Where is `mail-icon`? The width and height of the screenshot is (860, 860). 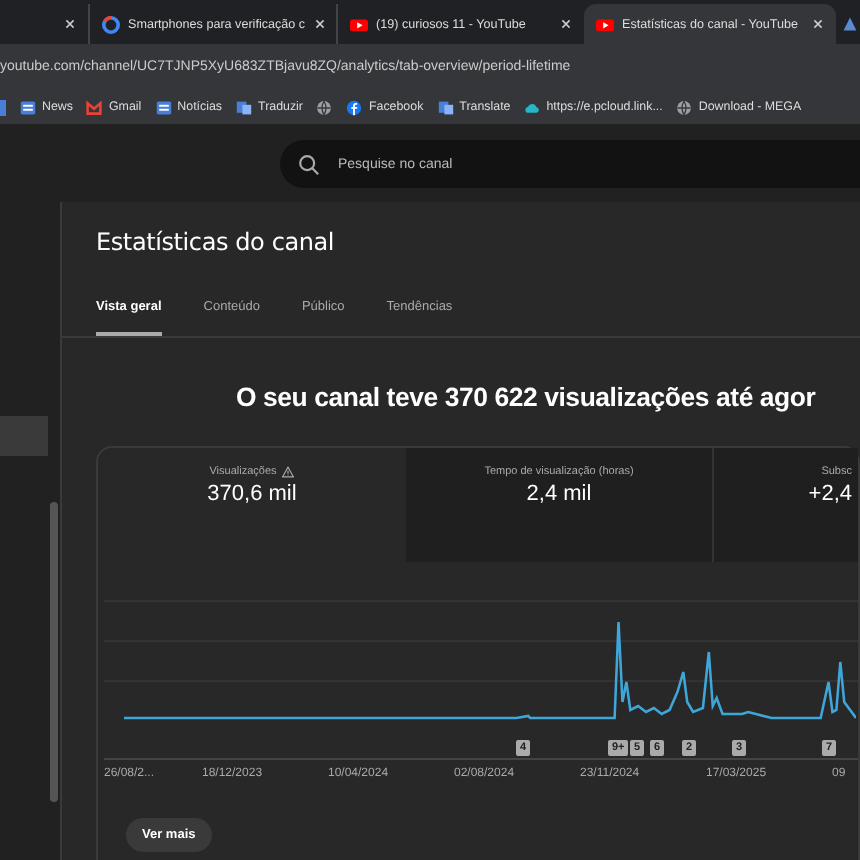 mail-icon is located at coordinates (94, 107).